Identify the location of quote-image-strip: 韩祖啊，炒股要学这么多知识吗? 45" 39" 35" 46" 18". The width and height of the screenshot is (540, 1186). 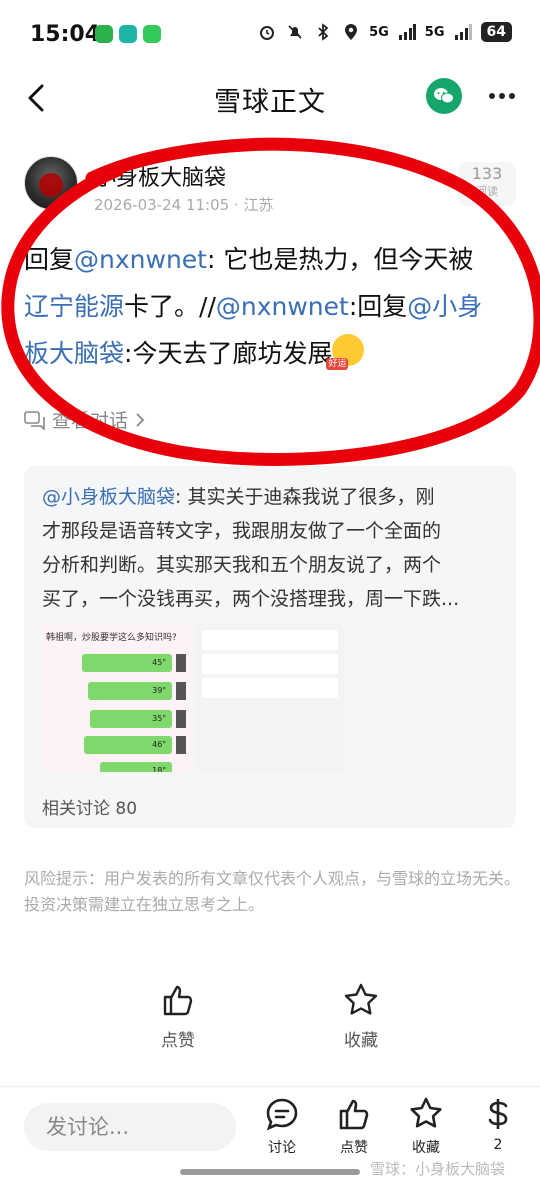
(193, 698).